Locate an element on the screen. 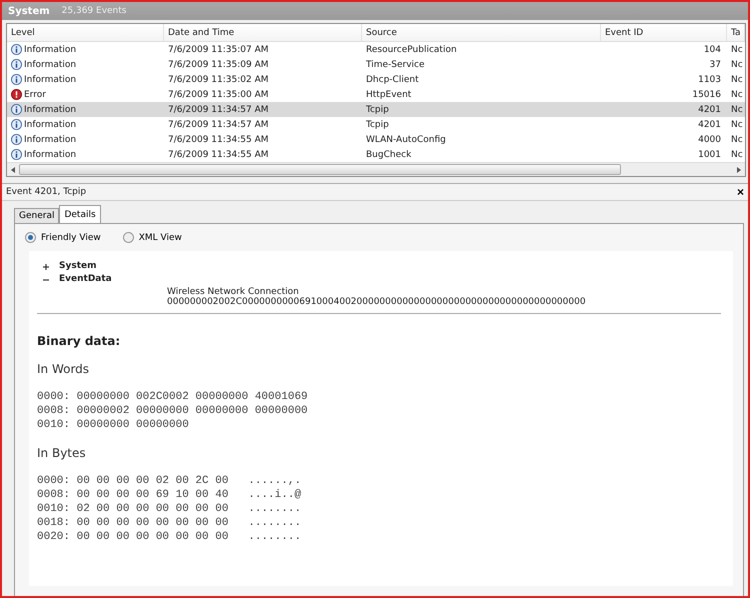 This screenshot has height=598, width=750. table-cell: 4000 is located at coordinates (709, 139).